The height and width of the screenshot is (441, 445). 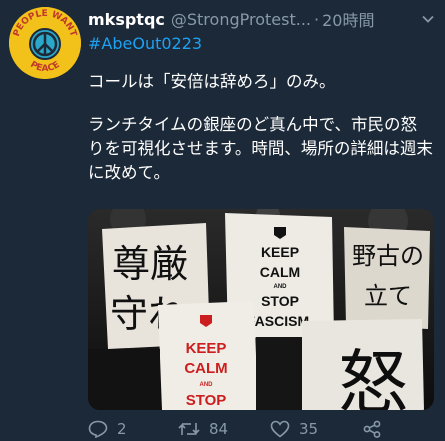 I want to click on retweet-count: 84, so click(x=219, y=429).